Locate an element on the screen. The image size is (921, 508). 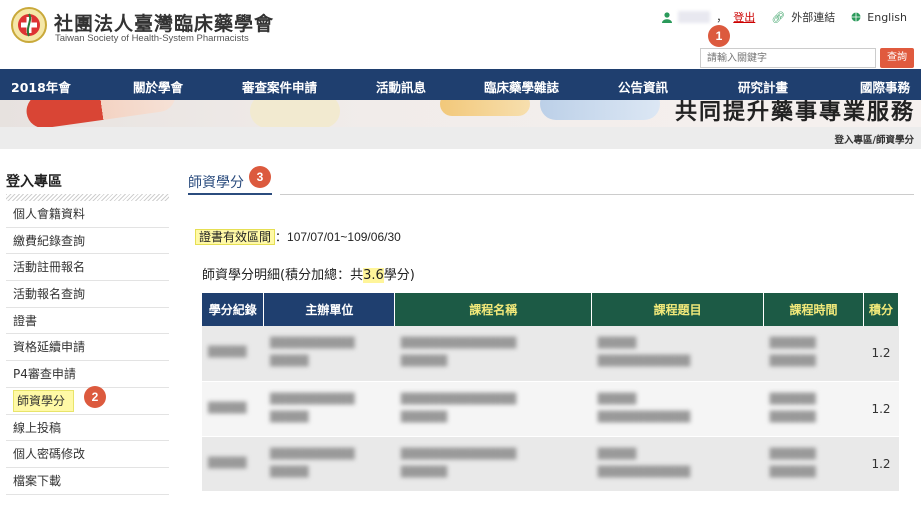
english-link: English is located at coordinates (887, 17).